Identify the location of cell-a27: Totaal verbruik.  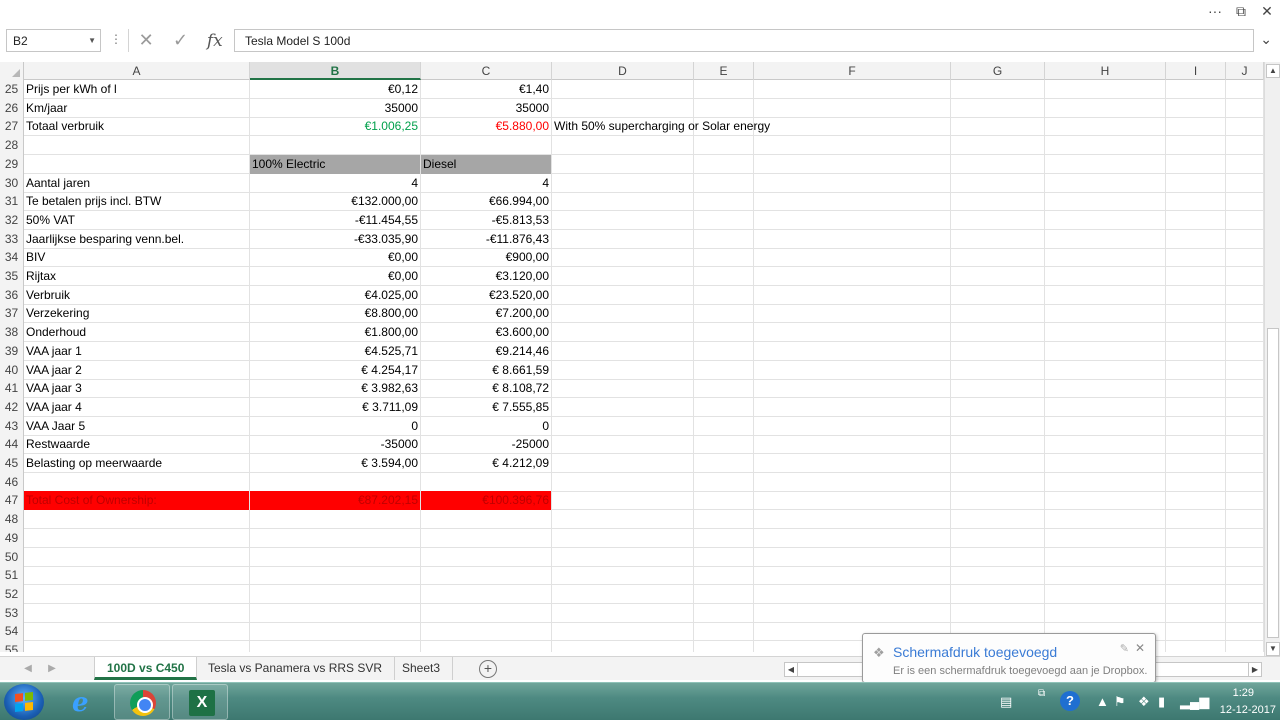
(137, 127).